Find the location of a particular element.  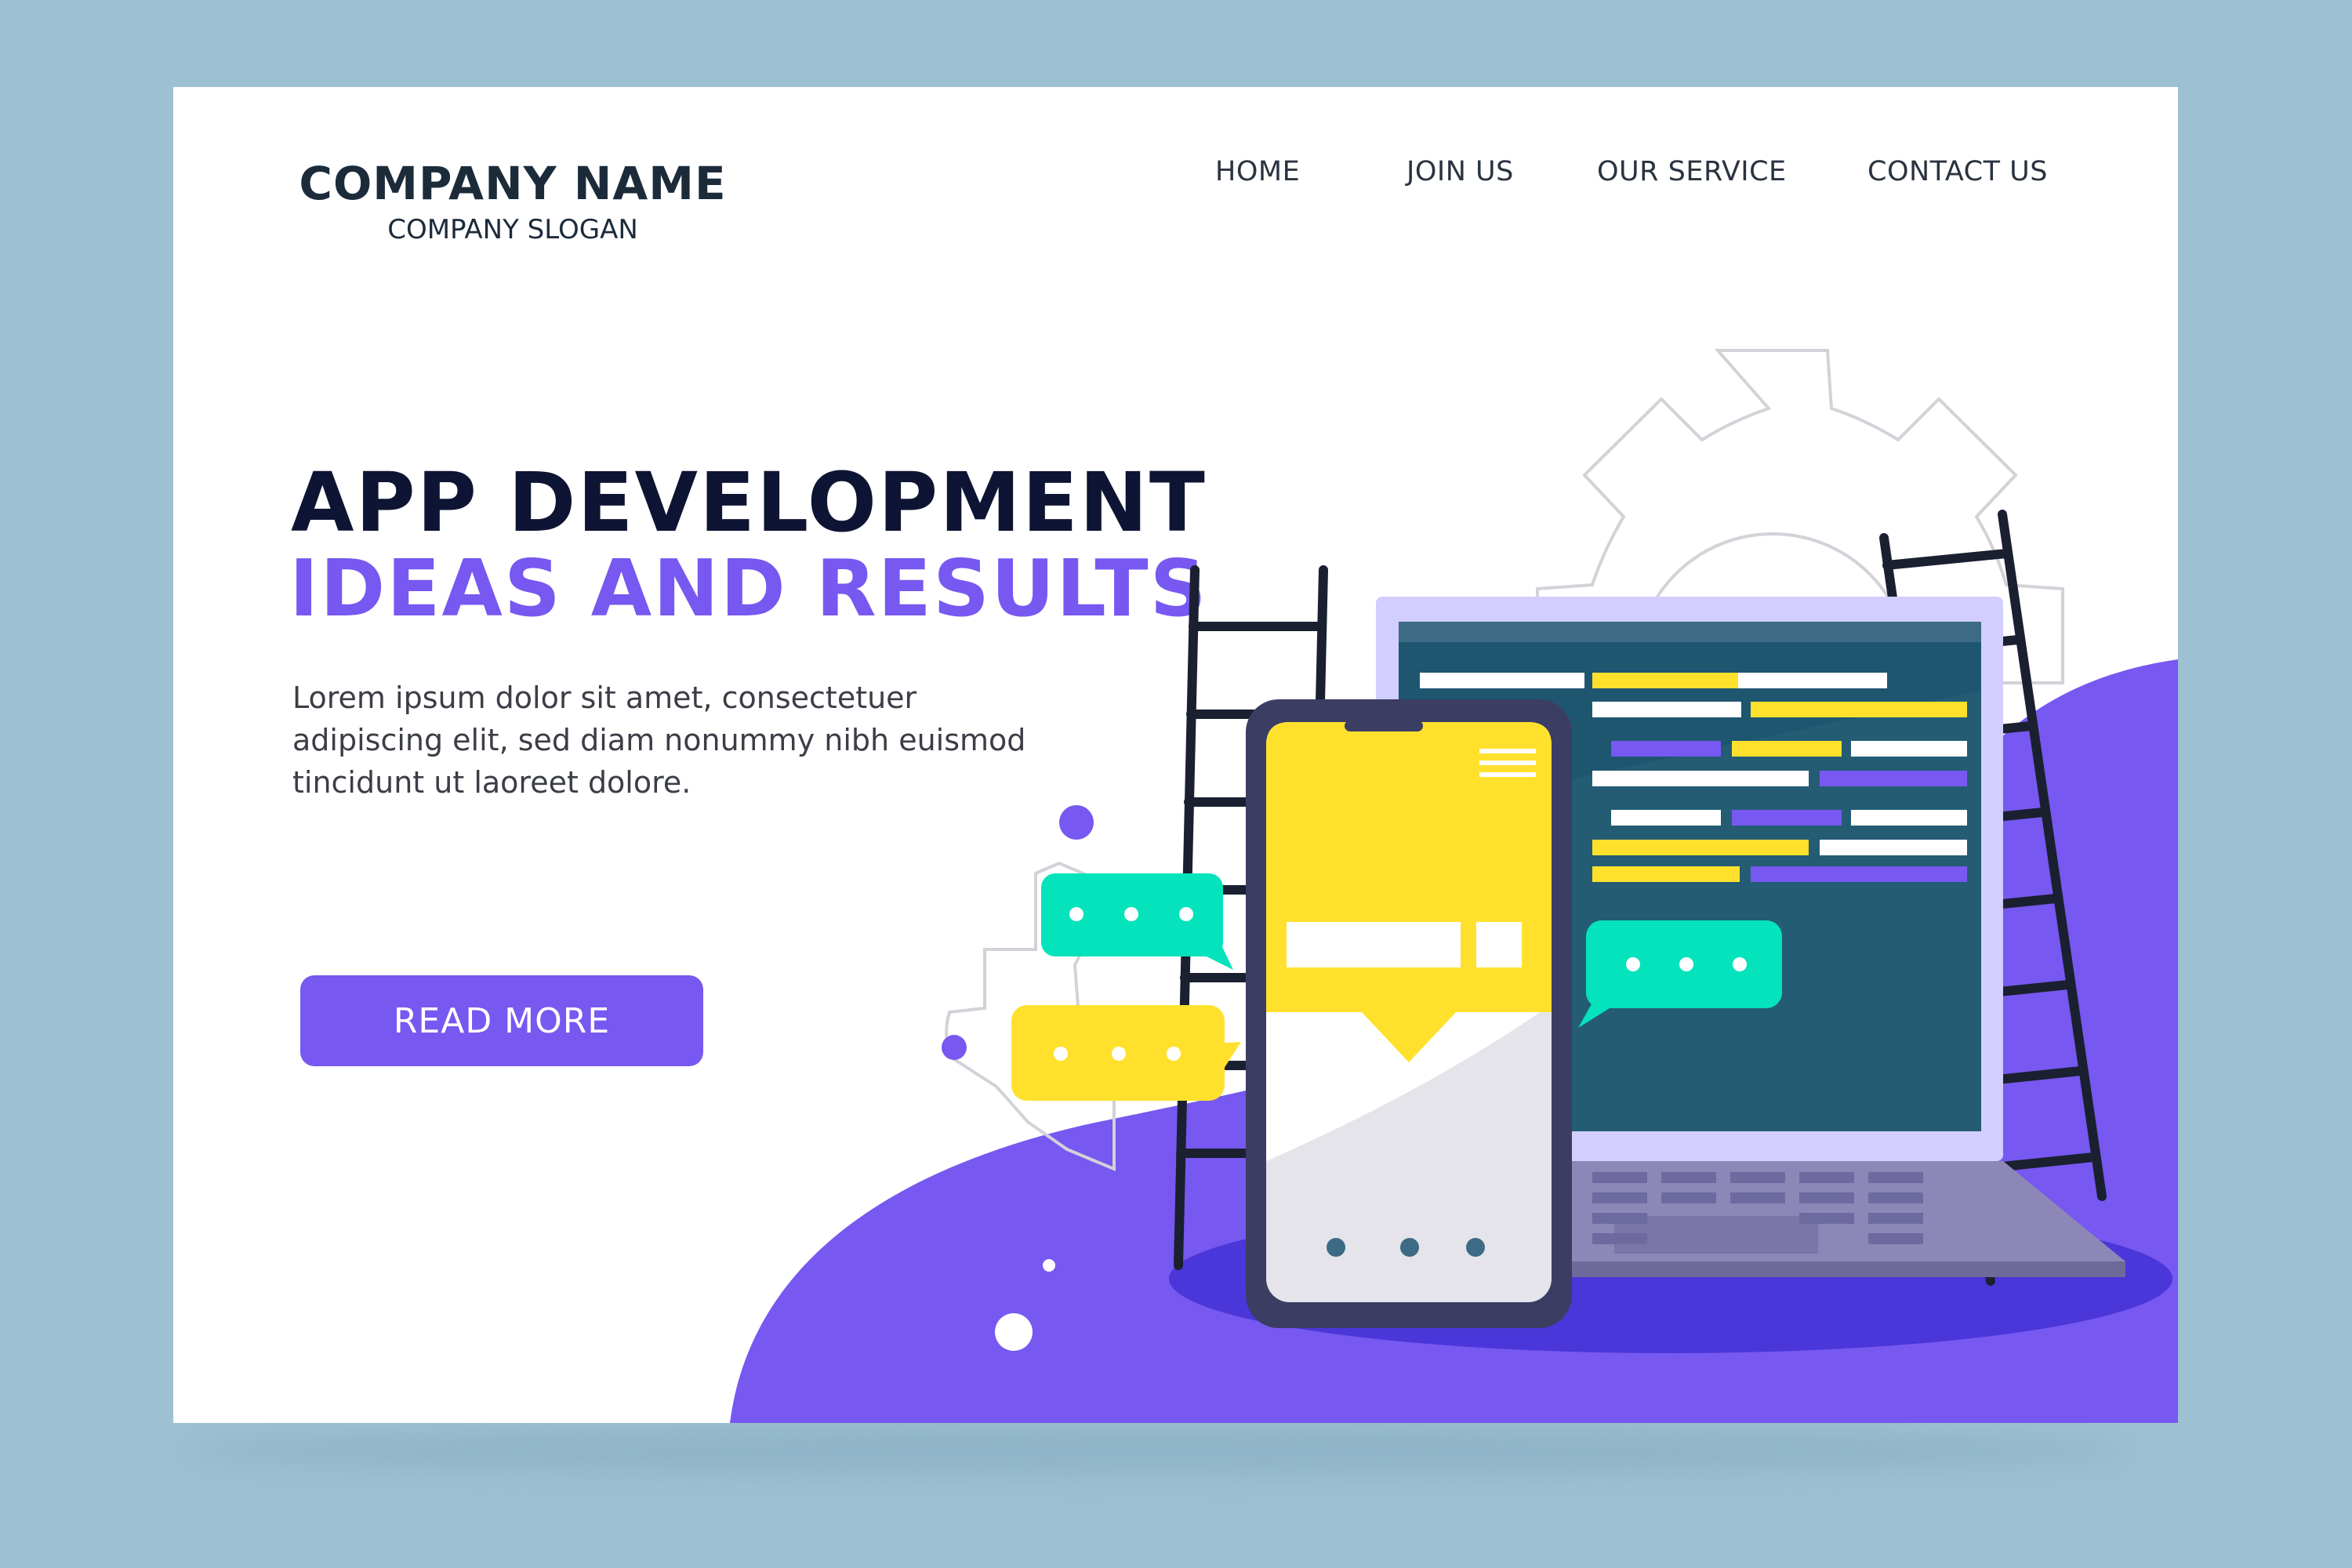

phone-icon is located at coordinates (1409, 1013).